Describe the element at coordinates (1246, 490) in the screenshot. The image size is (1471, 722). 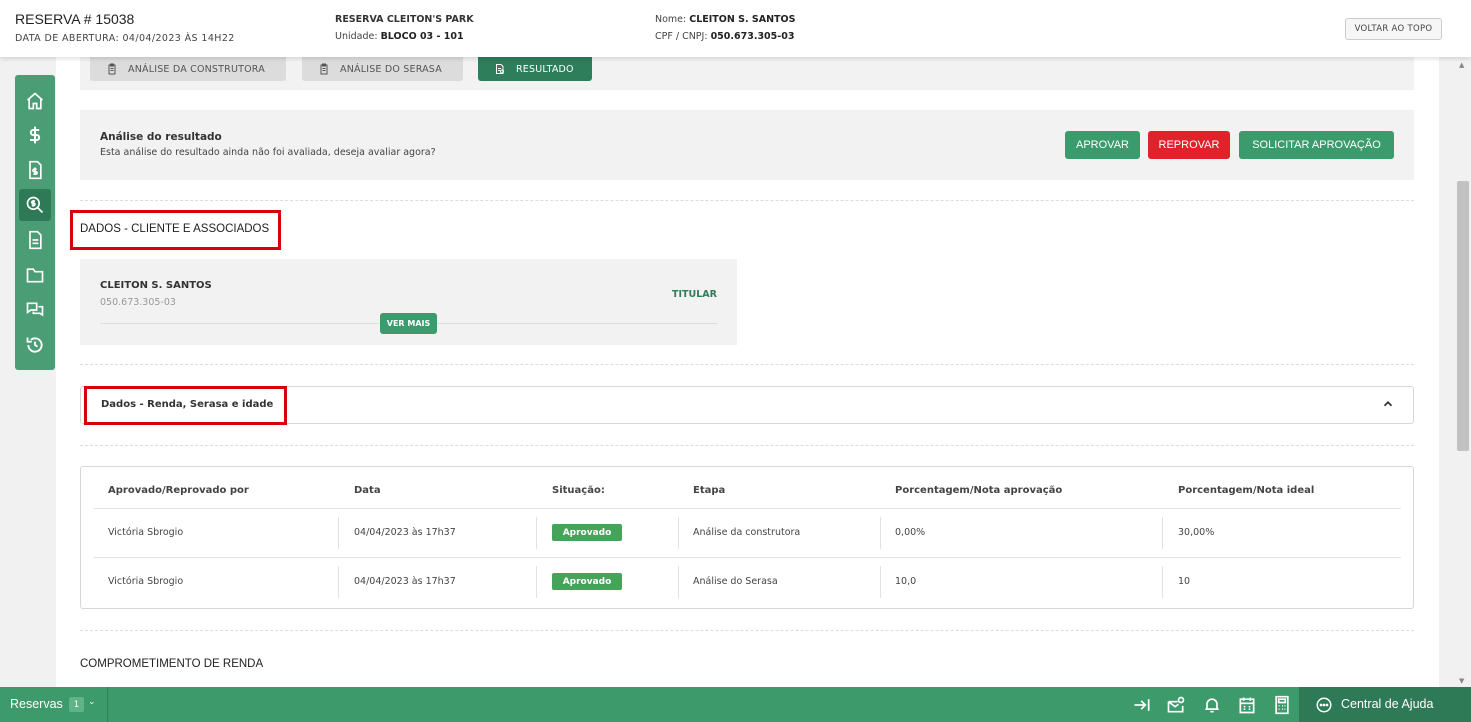
I see `table-header: Porcentagem/Nota ideal` at that location.